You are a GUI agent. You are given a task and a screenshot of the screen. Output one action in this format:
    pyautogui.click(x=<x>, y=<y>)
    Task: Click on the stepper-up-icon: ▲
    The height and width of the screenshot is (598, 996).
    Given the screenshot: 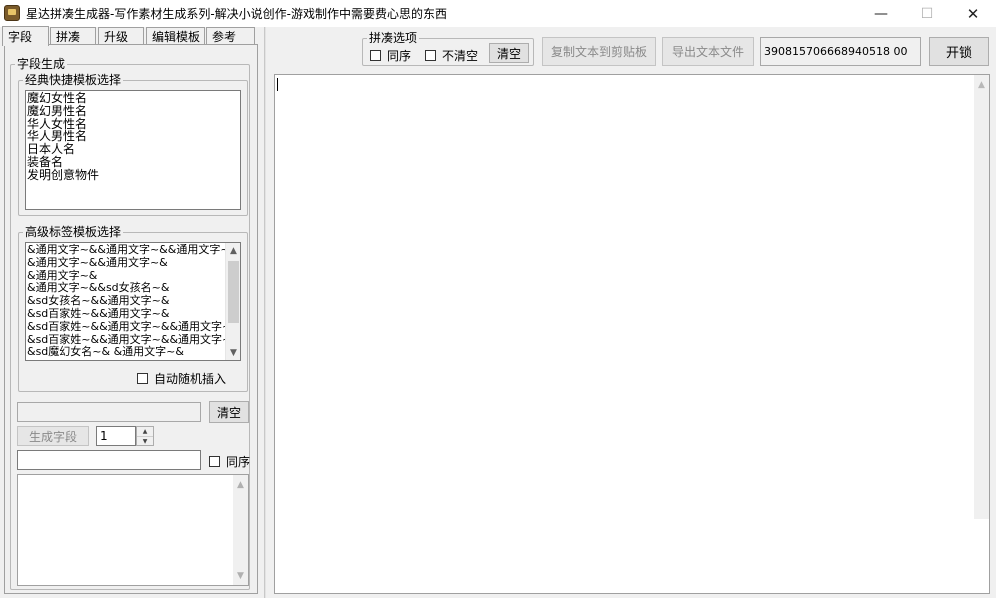 What is the action you would take?
    pyautogui.click(x=145, y=431)
    